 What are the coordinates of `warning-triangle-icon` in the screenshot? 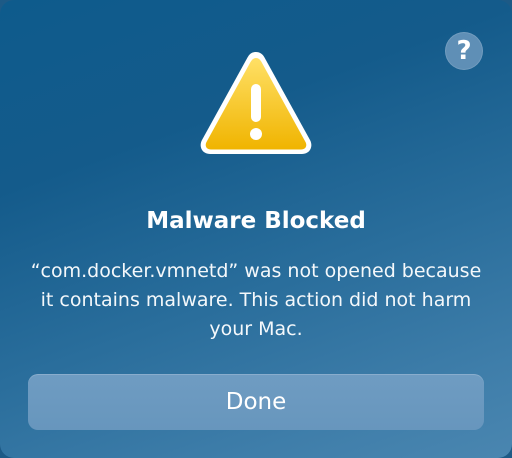 It's located at (256, 103).